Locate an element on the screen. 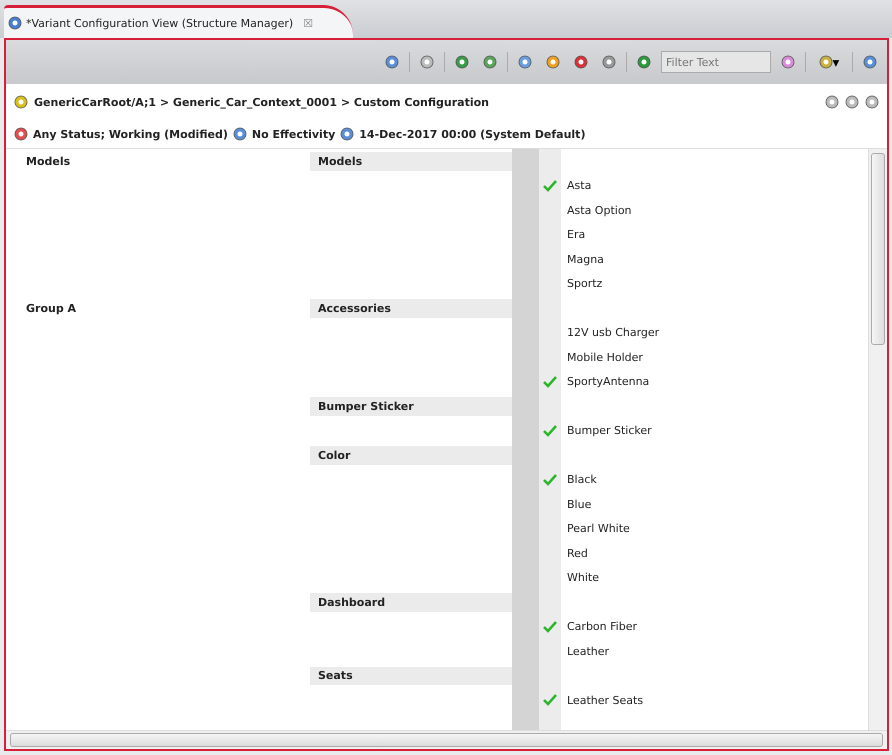  option-label: SportyAntenna is located at coordinates (608, 381).